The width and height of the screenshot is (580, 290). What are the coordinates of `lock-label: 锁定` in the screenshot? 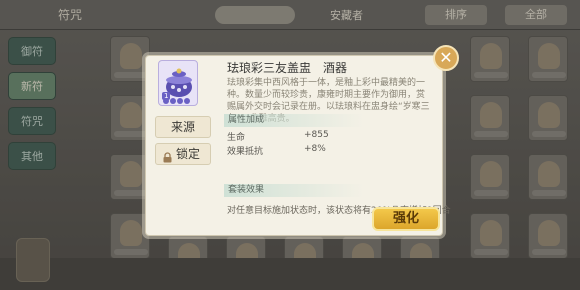 It's located at (188, 154).